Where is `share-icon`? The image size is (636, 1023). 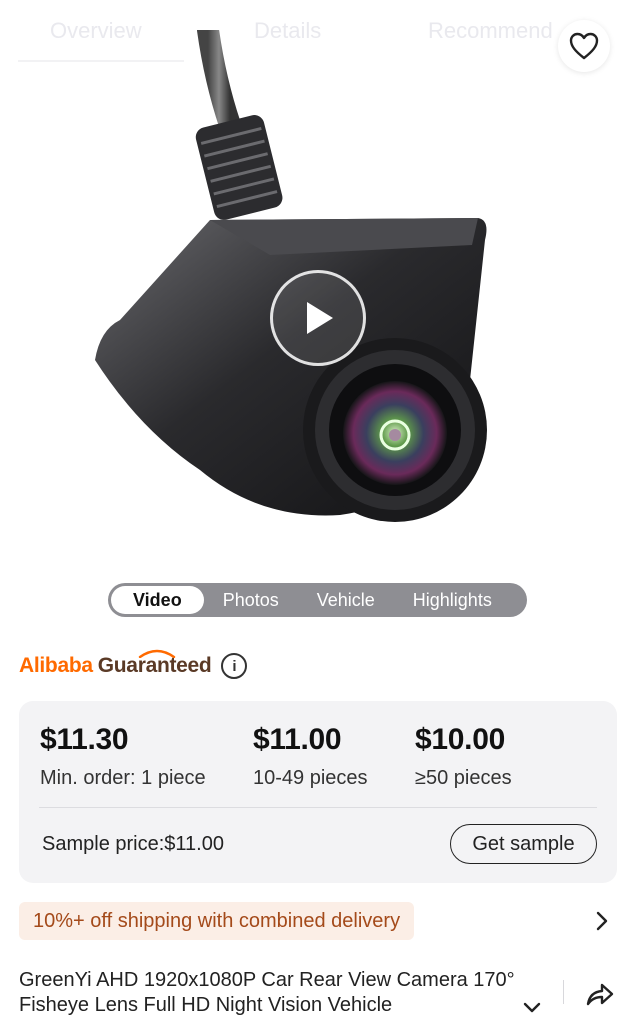
share-icon is located at coordinates (600, 994).